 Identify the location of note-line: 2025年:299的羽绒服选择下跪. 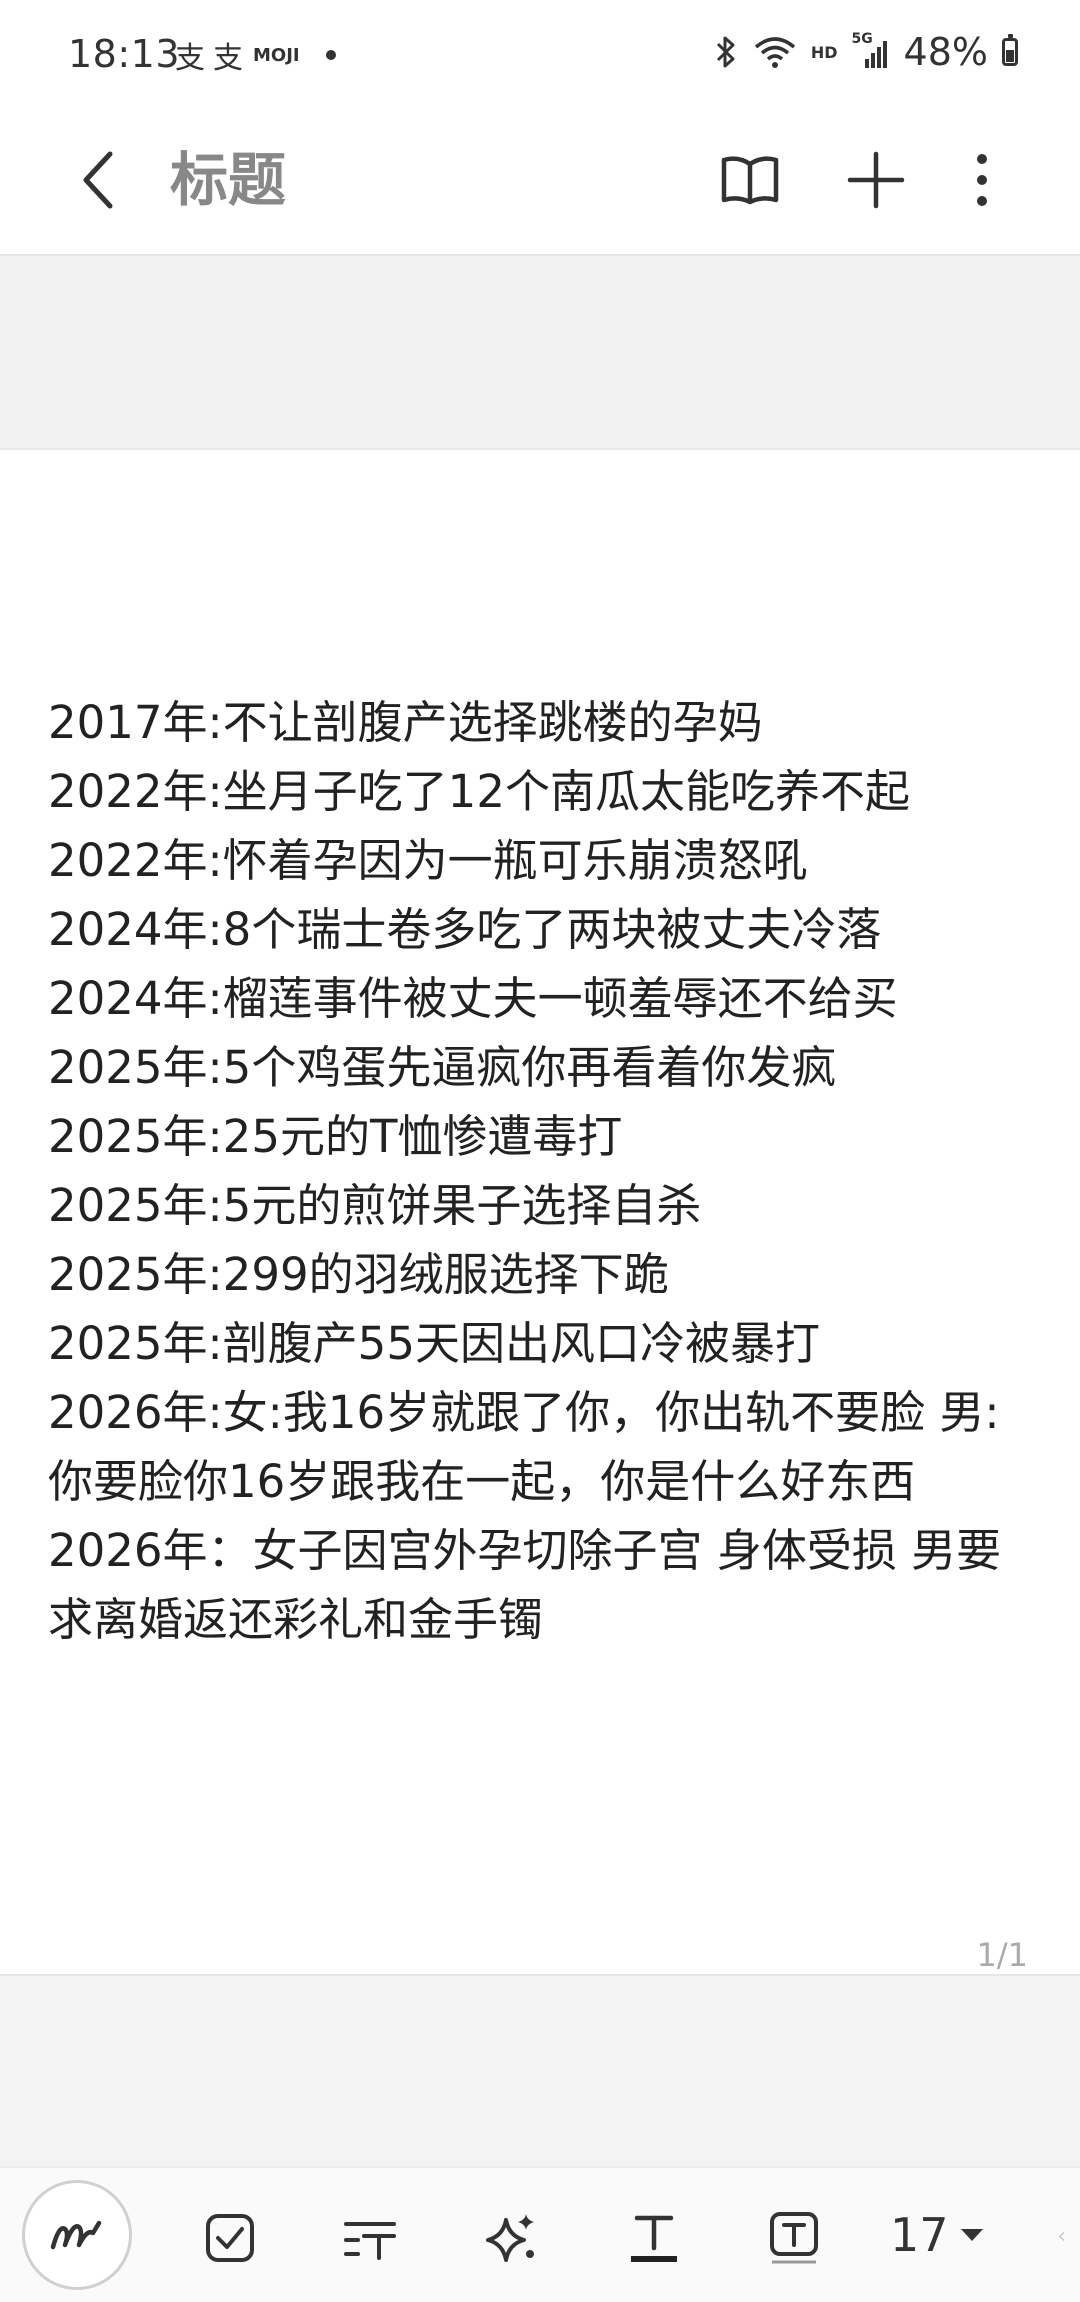
(358, 1274).